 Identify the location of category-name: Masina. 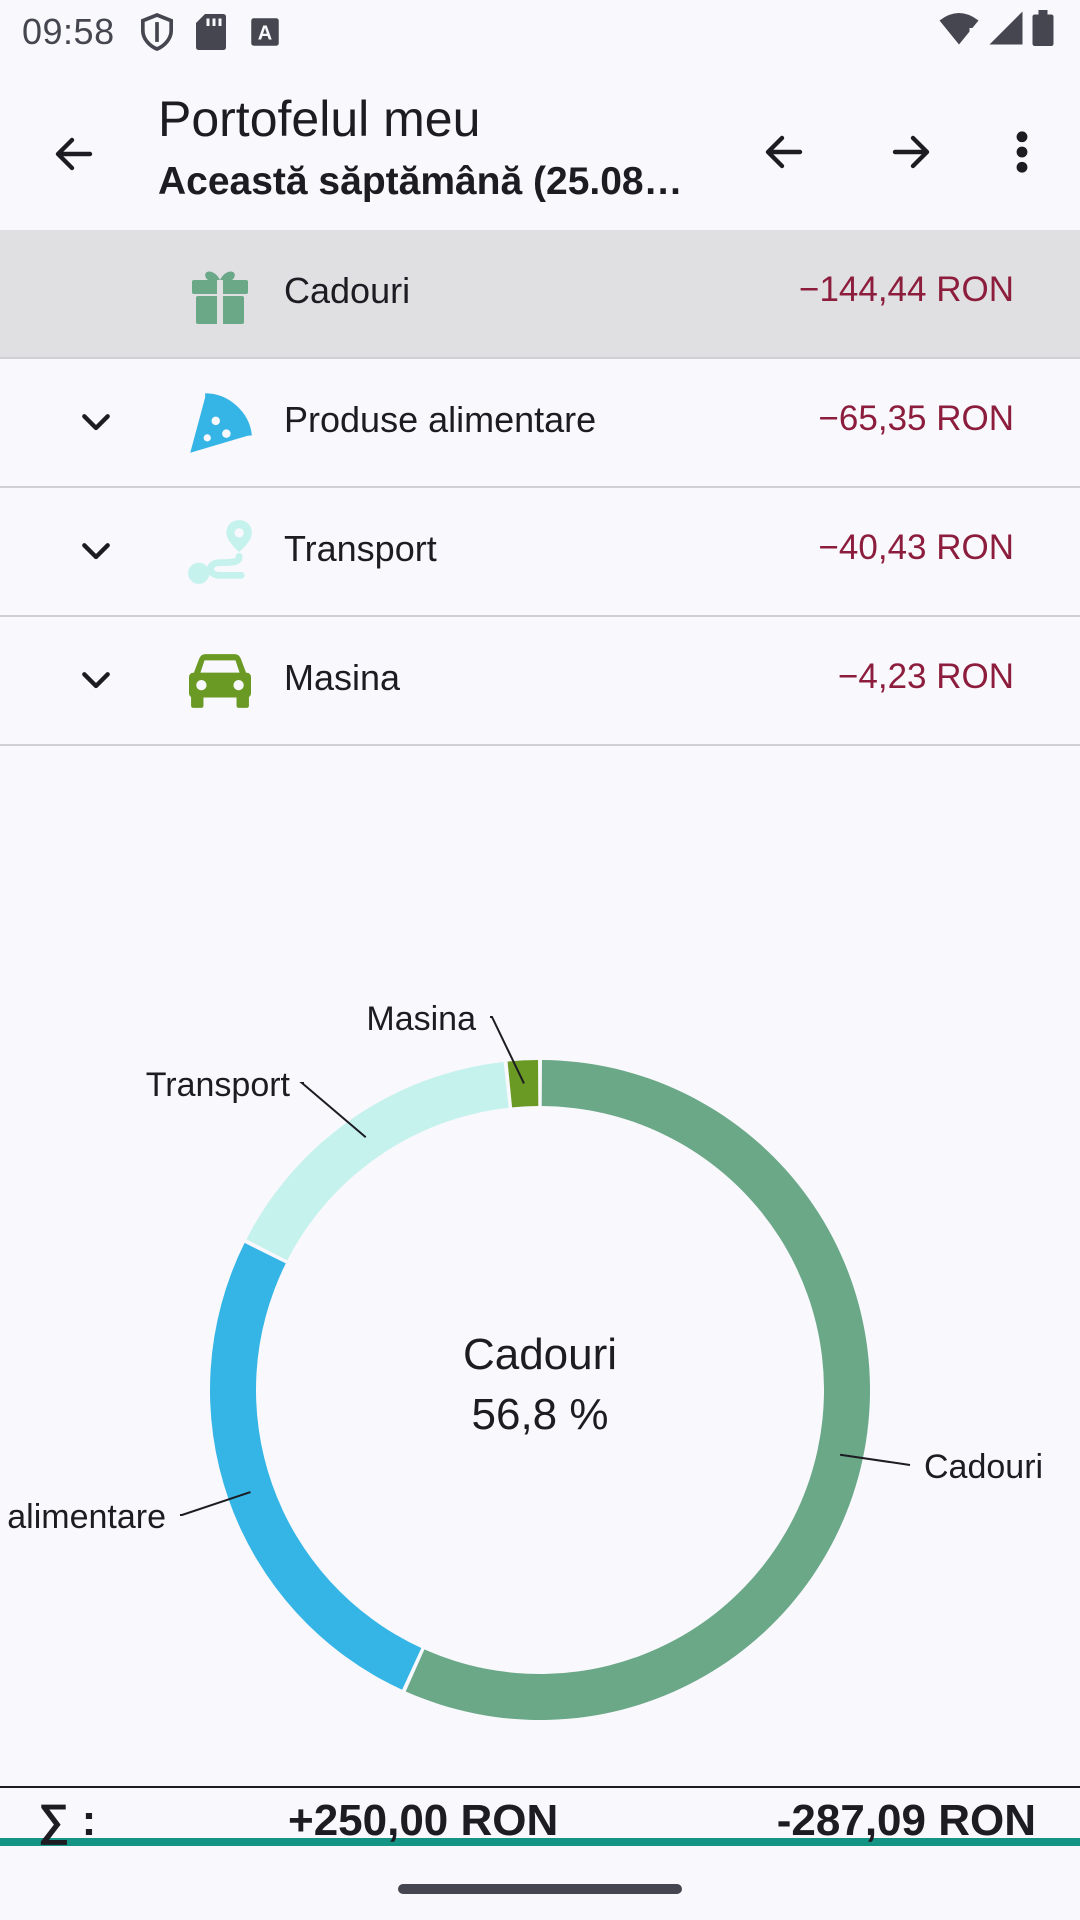
(342, 677).